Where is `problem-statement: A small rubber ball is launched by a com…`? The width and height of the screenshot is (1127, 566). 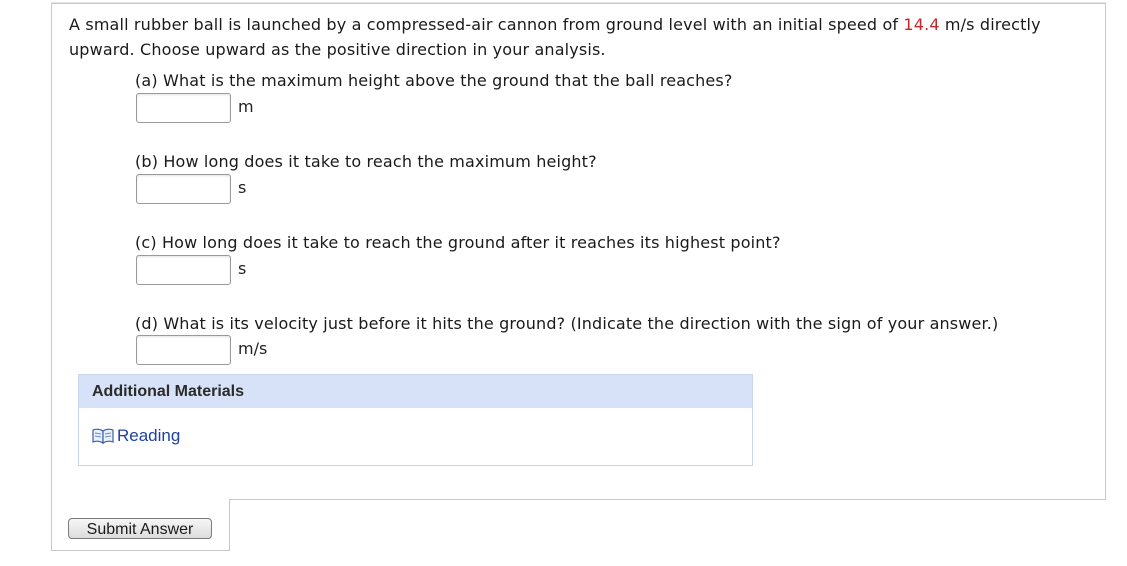 problem-statement: A small rubber ball is launched by a com… is located at coordinates (569, 37).